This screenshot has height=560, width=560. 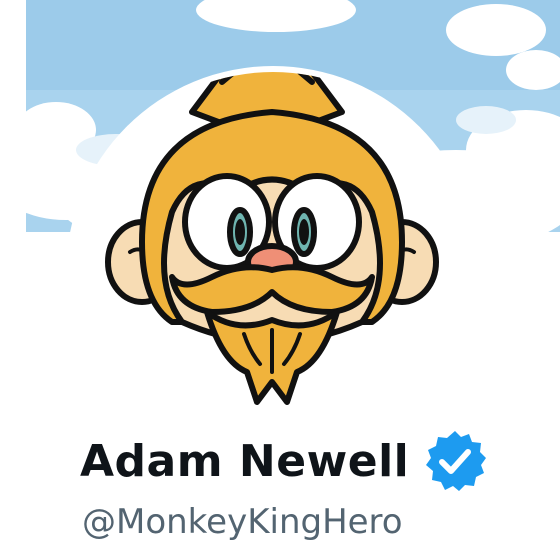 I want to click on display-name-row: Adam Newell, so click(x=283, y=461).